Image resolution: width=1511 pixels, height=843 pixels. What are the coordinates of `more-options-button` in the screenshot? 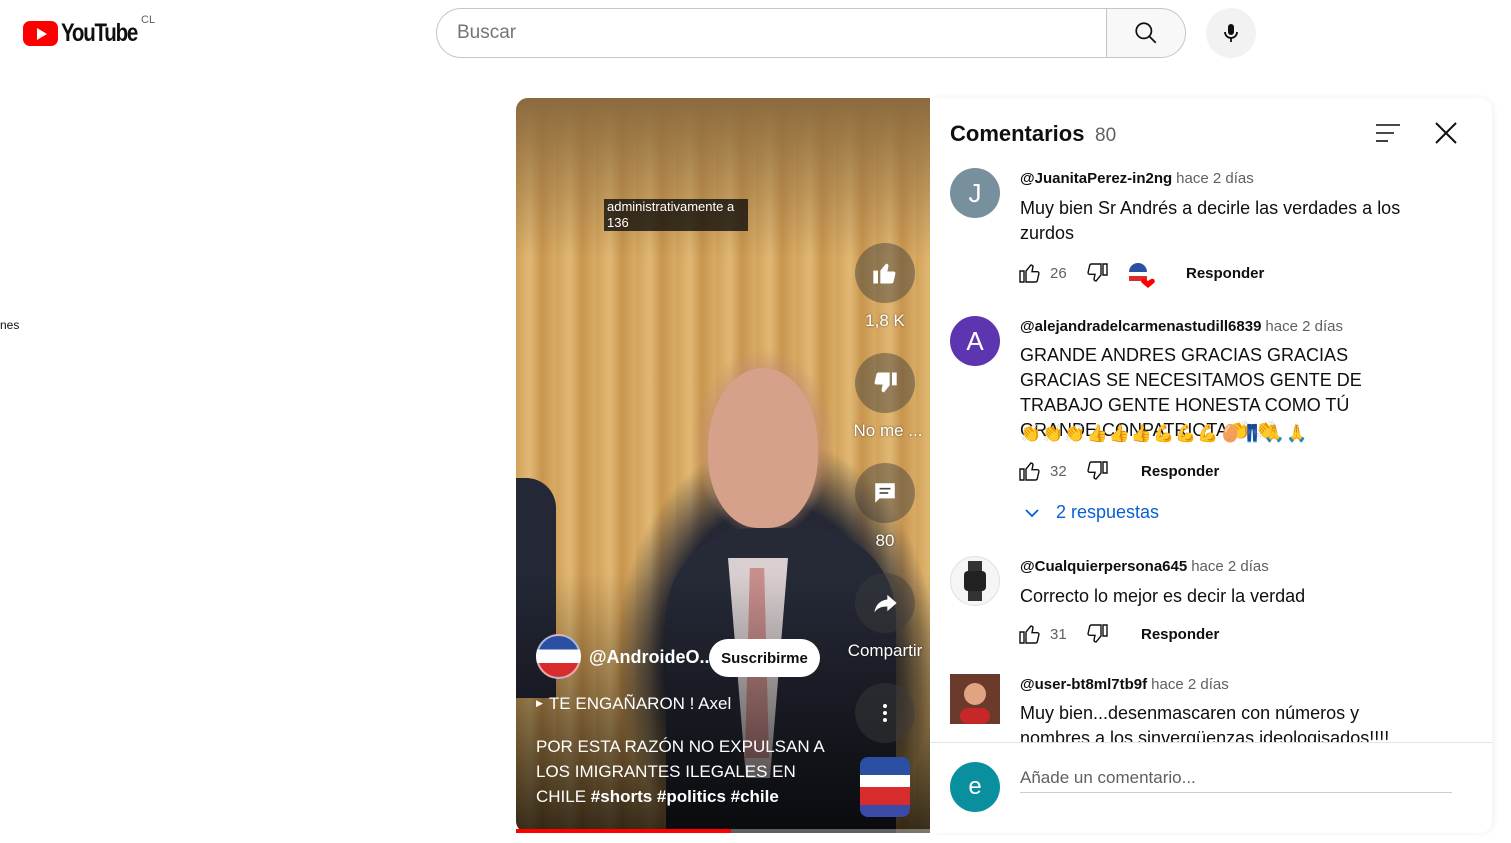 It's located at (885, 713).